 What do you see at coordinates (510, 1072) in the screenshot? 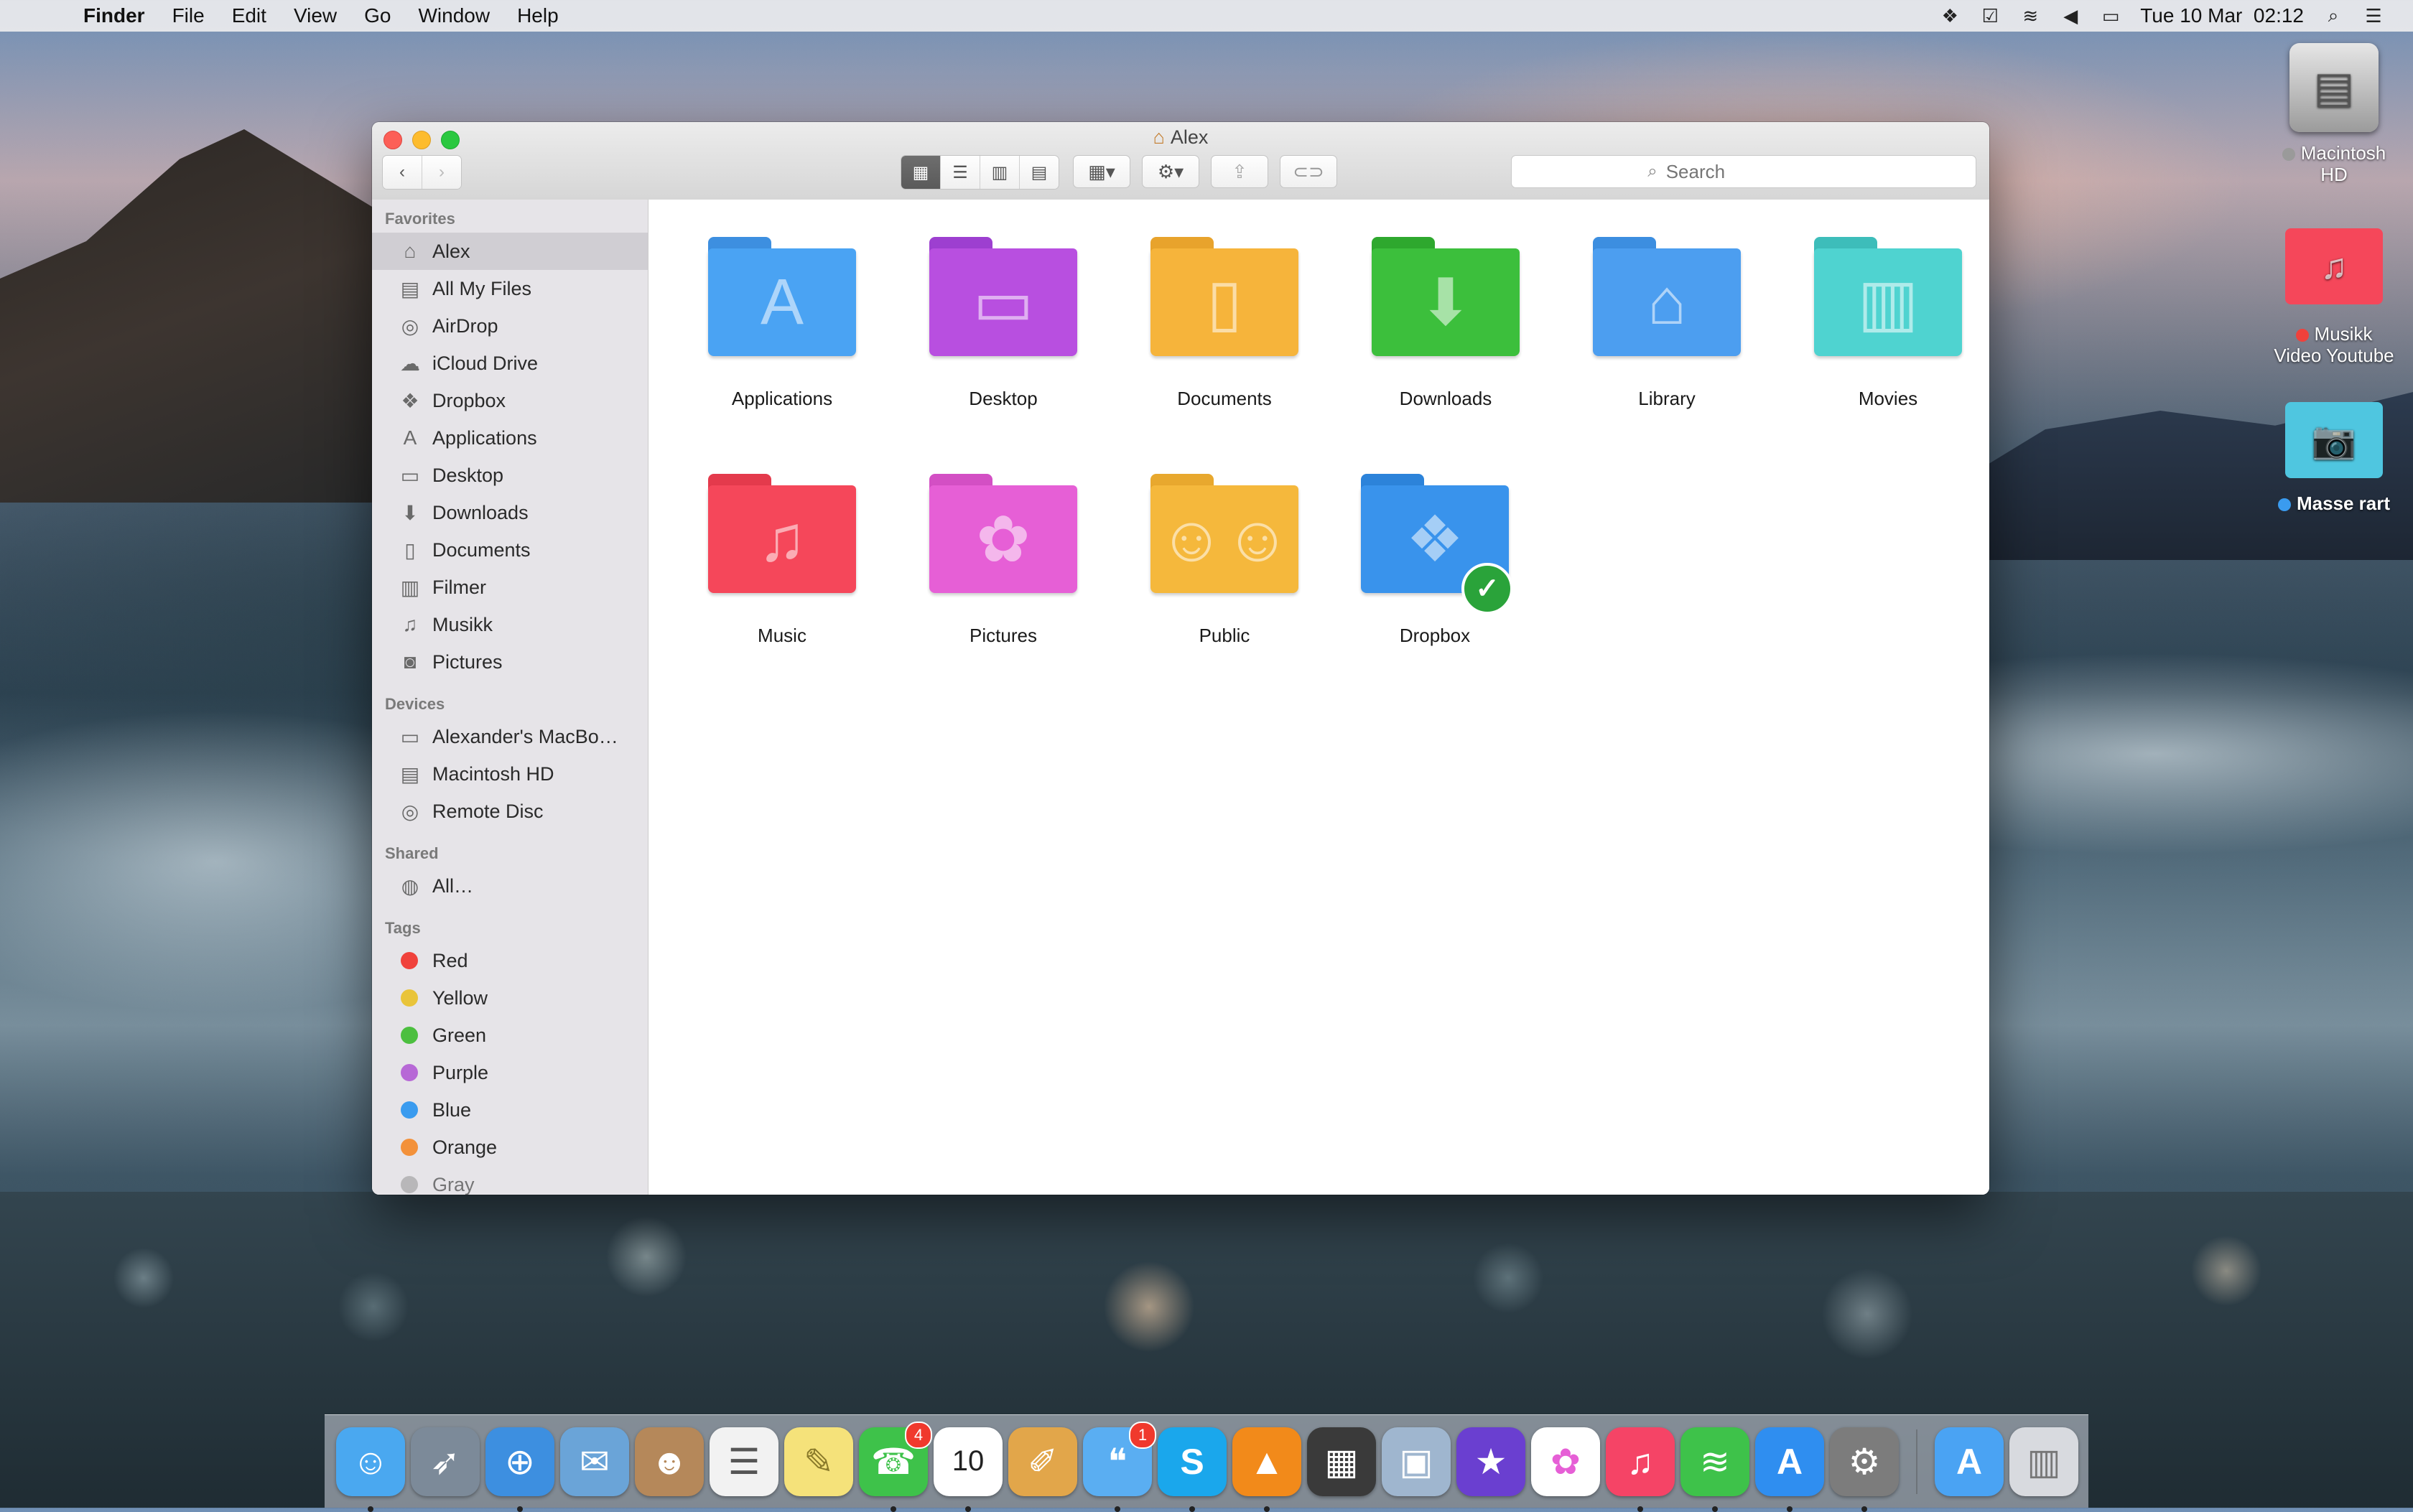
I see `sidebar-tag-purple: Purple` at bounding box center [510, 1072].